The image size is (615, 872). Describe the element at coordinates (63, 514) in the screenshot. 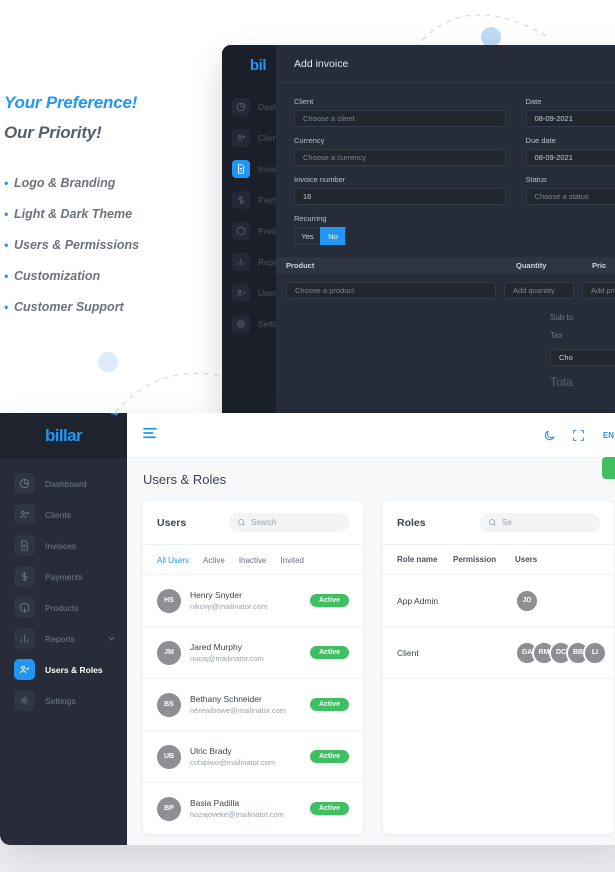

I see `sidebar-item-clients: Clients` at that location.